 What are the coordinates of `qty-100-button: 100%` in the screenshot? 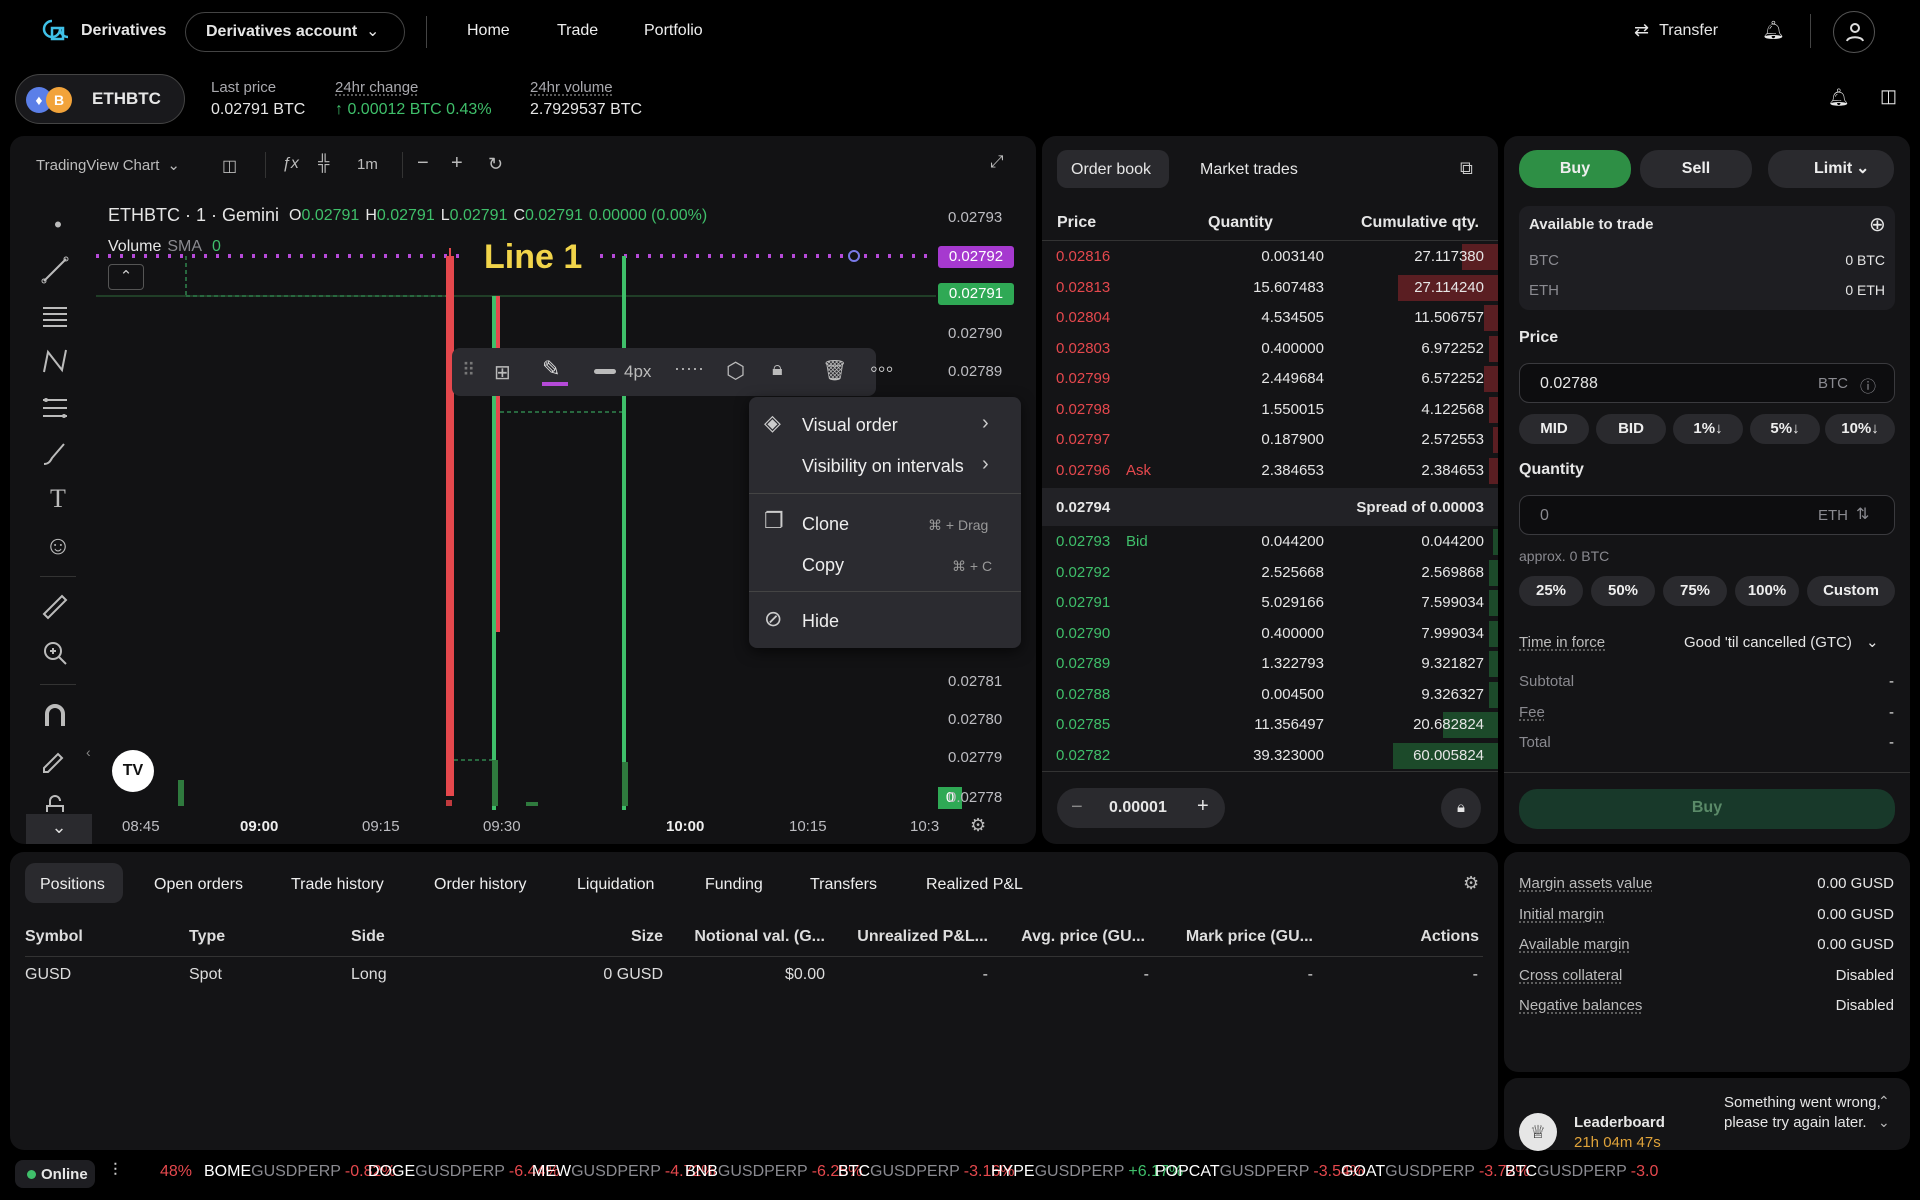 It's located at (1767, 591).